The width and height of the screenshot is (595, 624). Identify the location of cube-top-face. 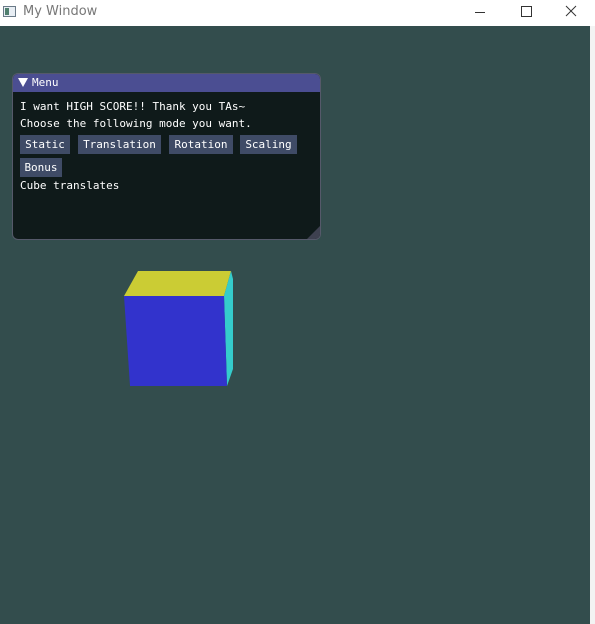
(177, 283).